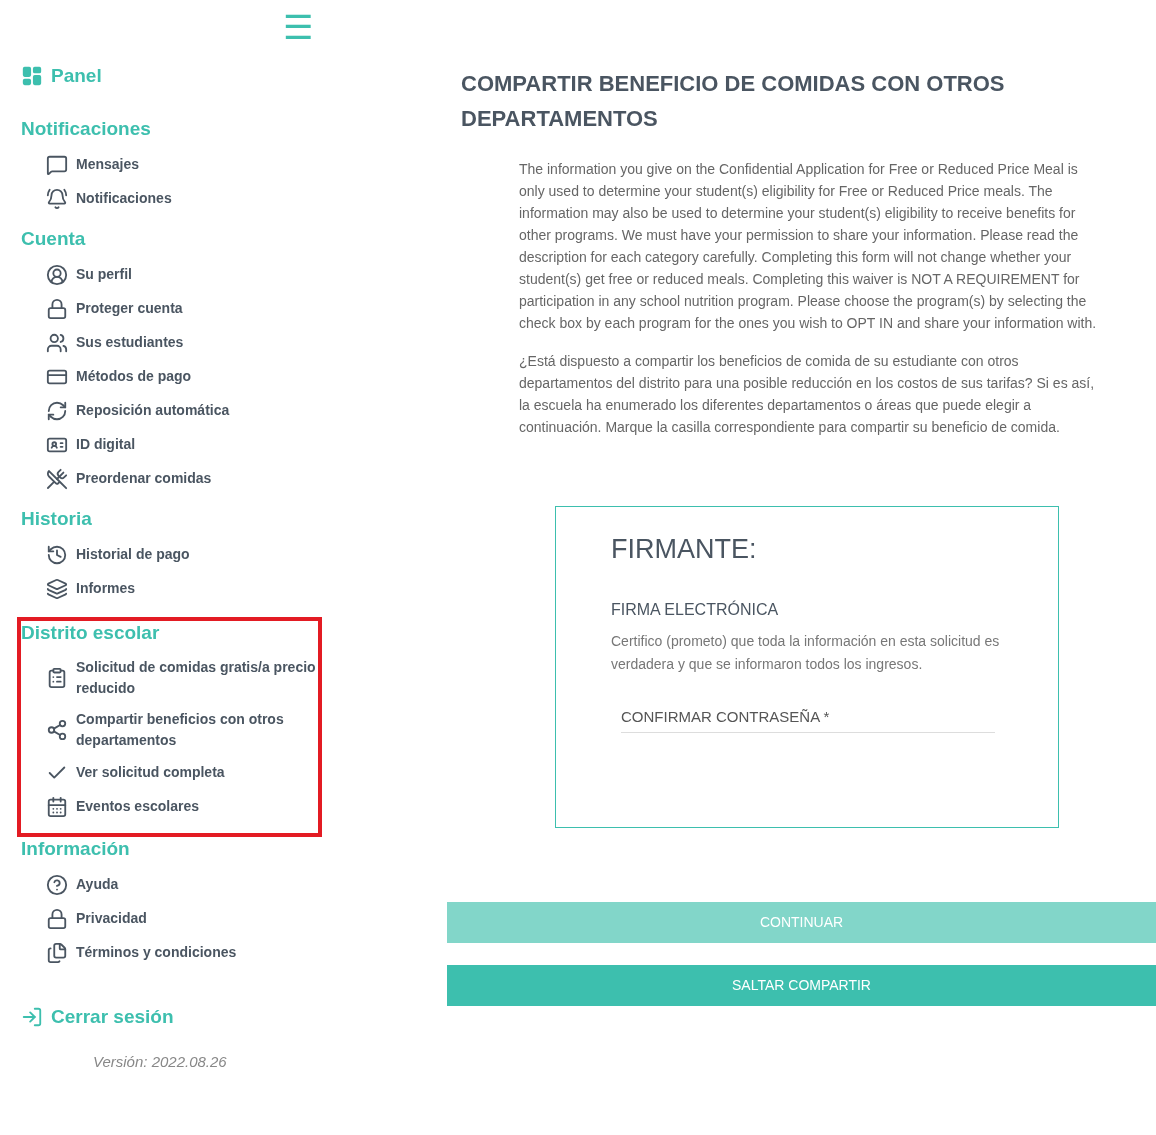  Describe the element at coordinates (57, 884) in the screenshot. I see `help-icon` at that location.